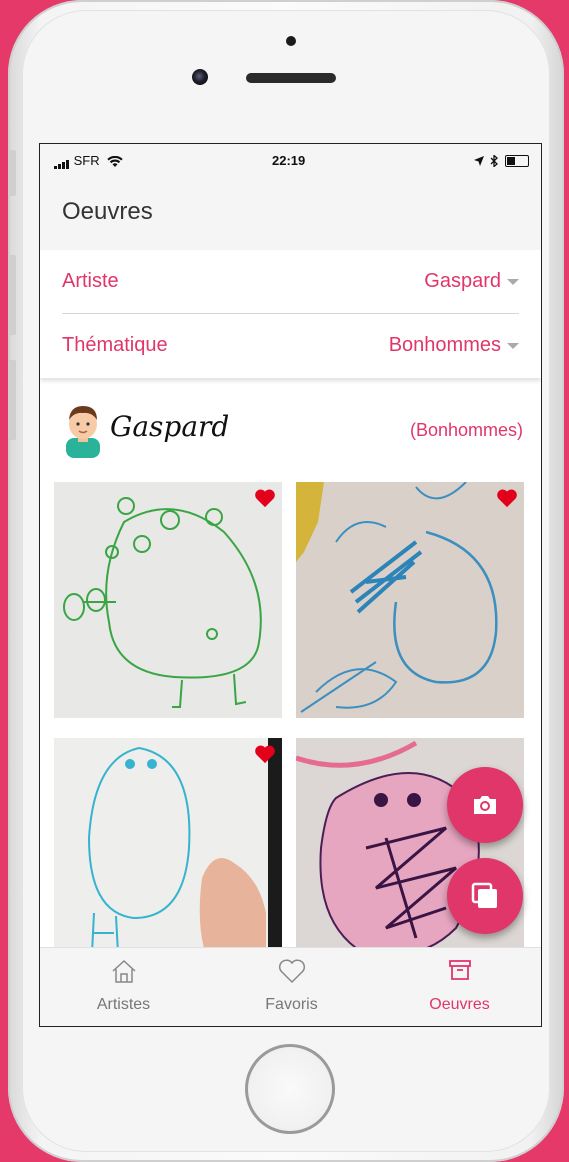 Image resolution: width=569 pixels, height=1162 pixels. Describe the element at coordinates (123, 987) in the screenshot. I see `tab-artistes: Artistes` at that location.